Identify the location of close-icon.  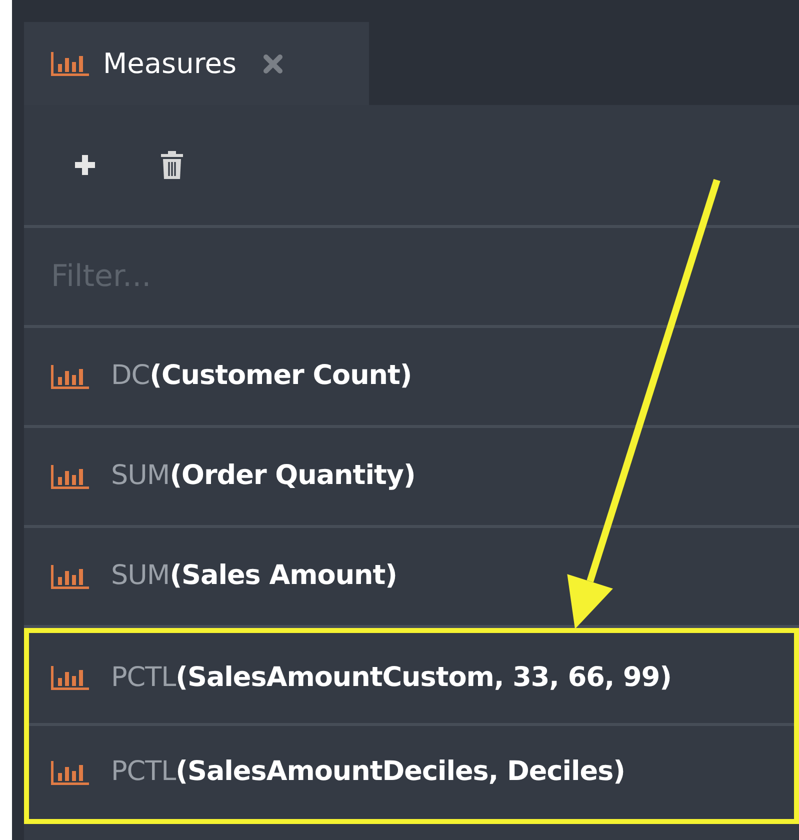
(272, 64).